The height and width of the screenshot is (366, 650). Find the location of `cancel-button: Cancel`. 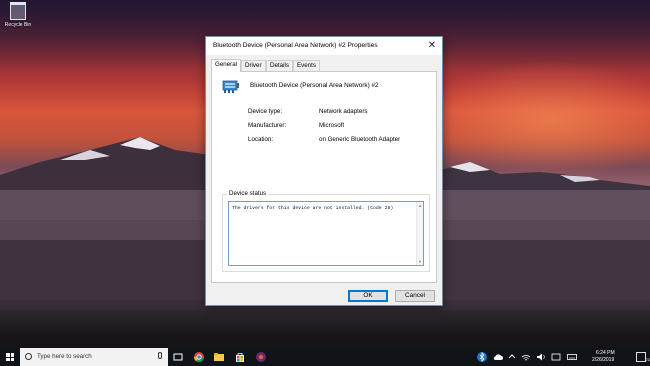

cancel-button: Cancel is located at coordinates (415, 296).